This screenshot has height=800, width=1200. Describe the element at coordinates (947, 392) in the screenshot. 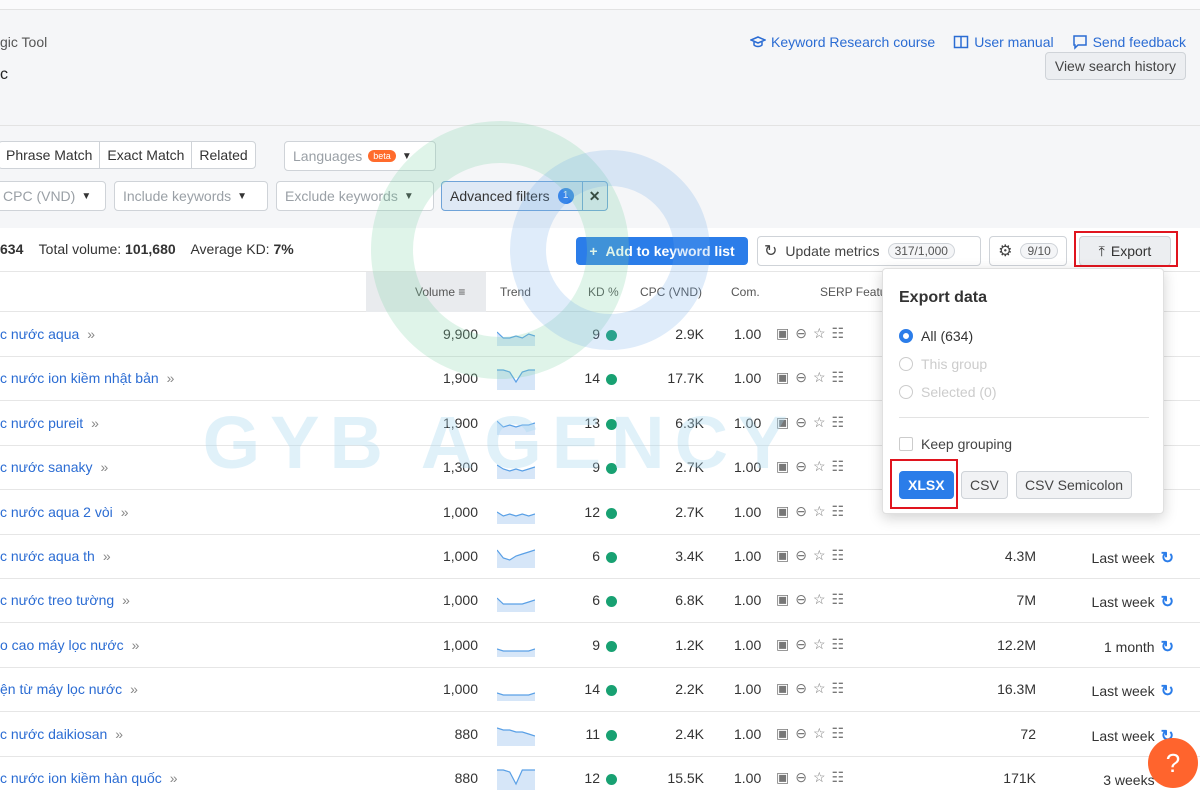

I see `radio-selected: Selected (0)` at that location.